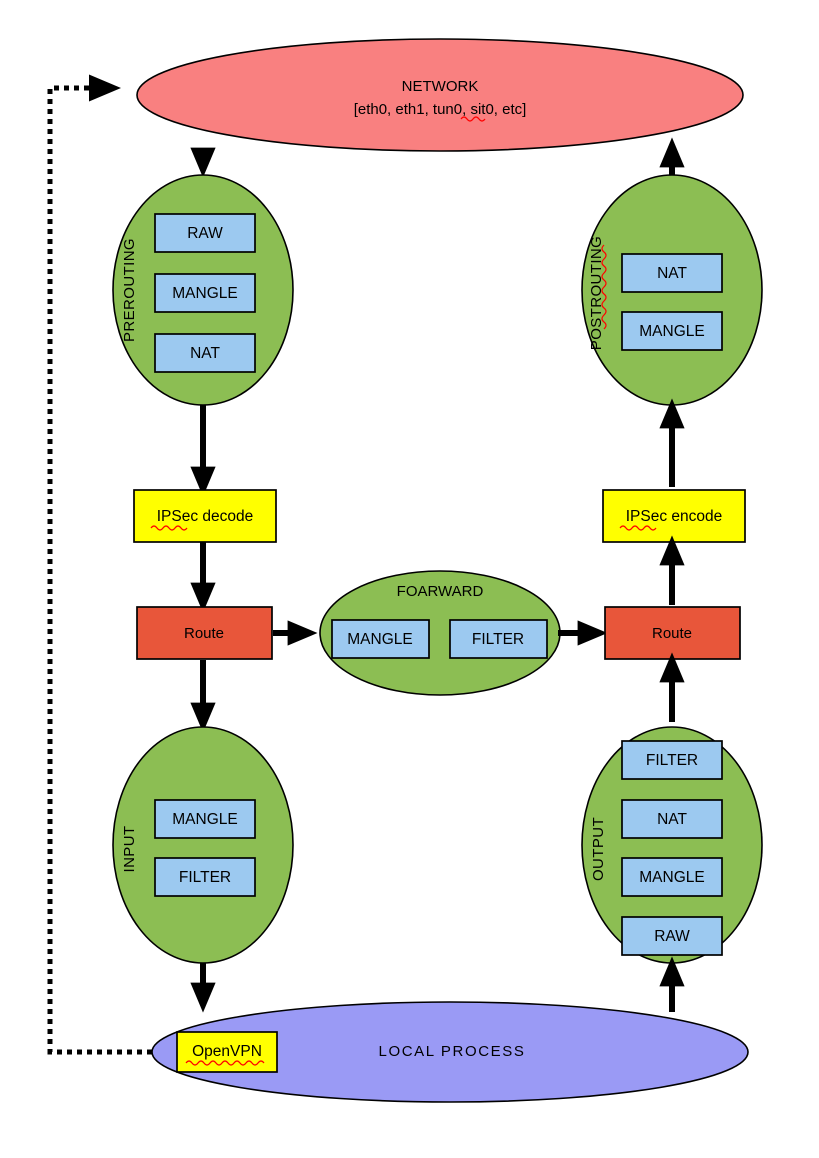  Describe the element at coordinates (205, 233) in the screenshot. I see `prerouting-table-raw-label: RAW` at that location.